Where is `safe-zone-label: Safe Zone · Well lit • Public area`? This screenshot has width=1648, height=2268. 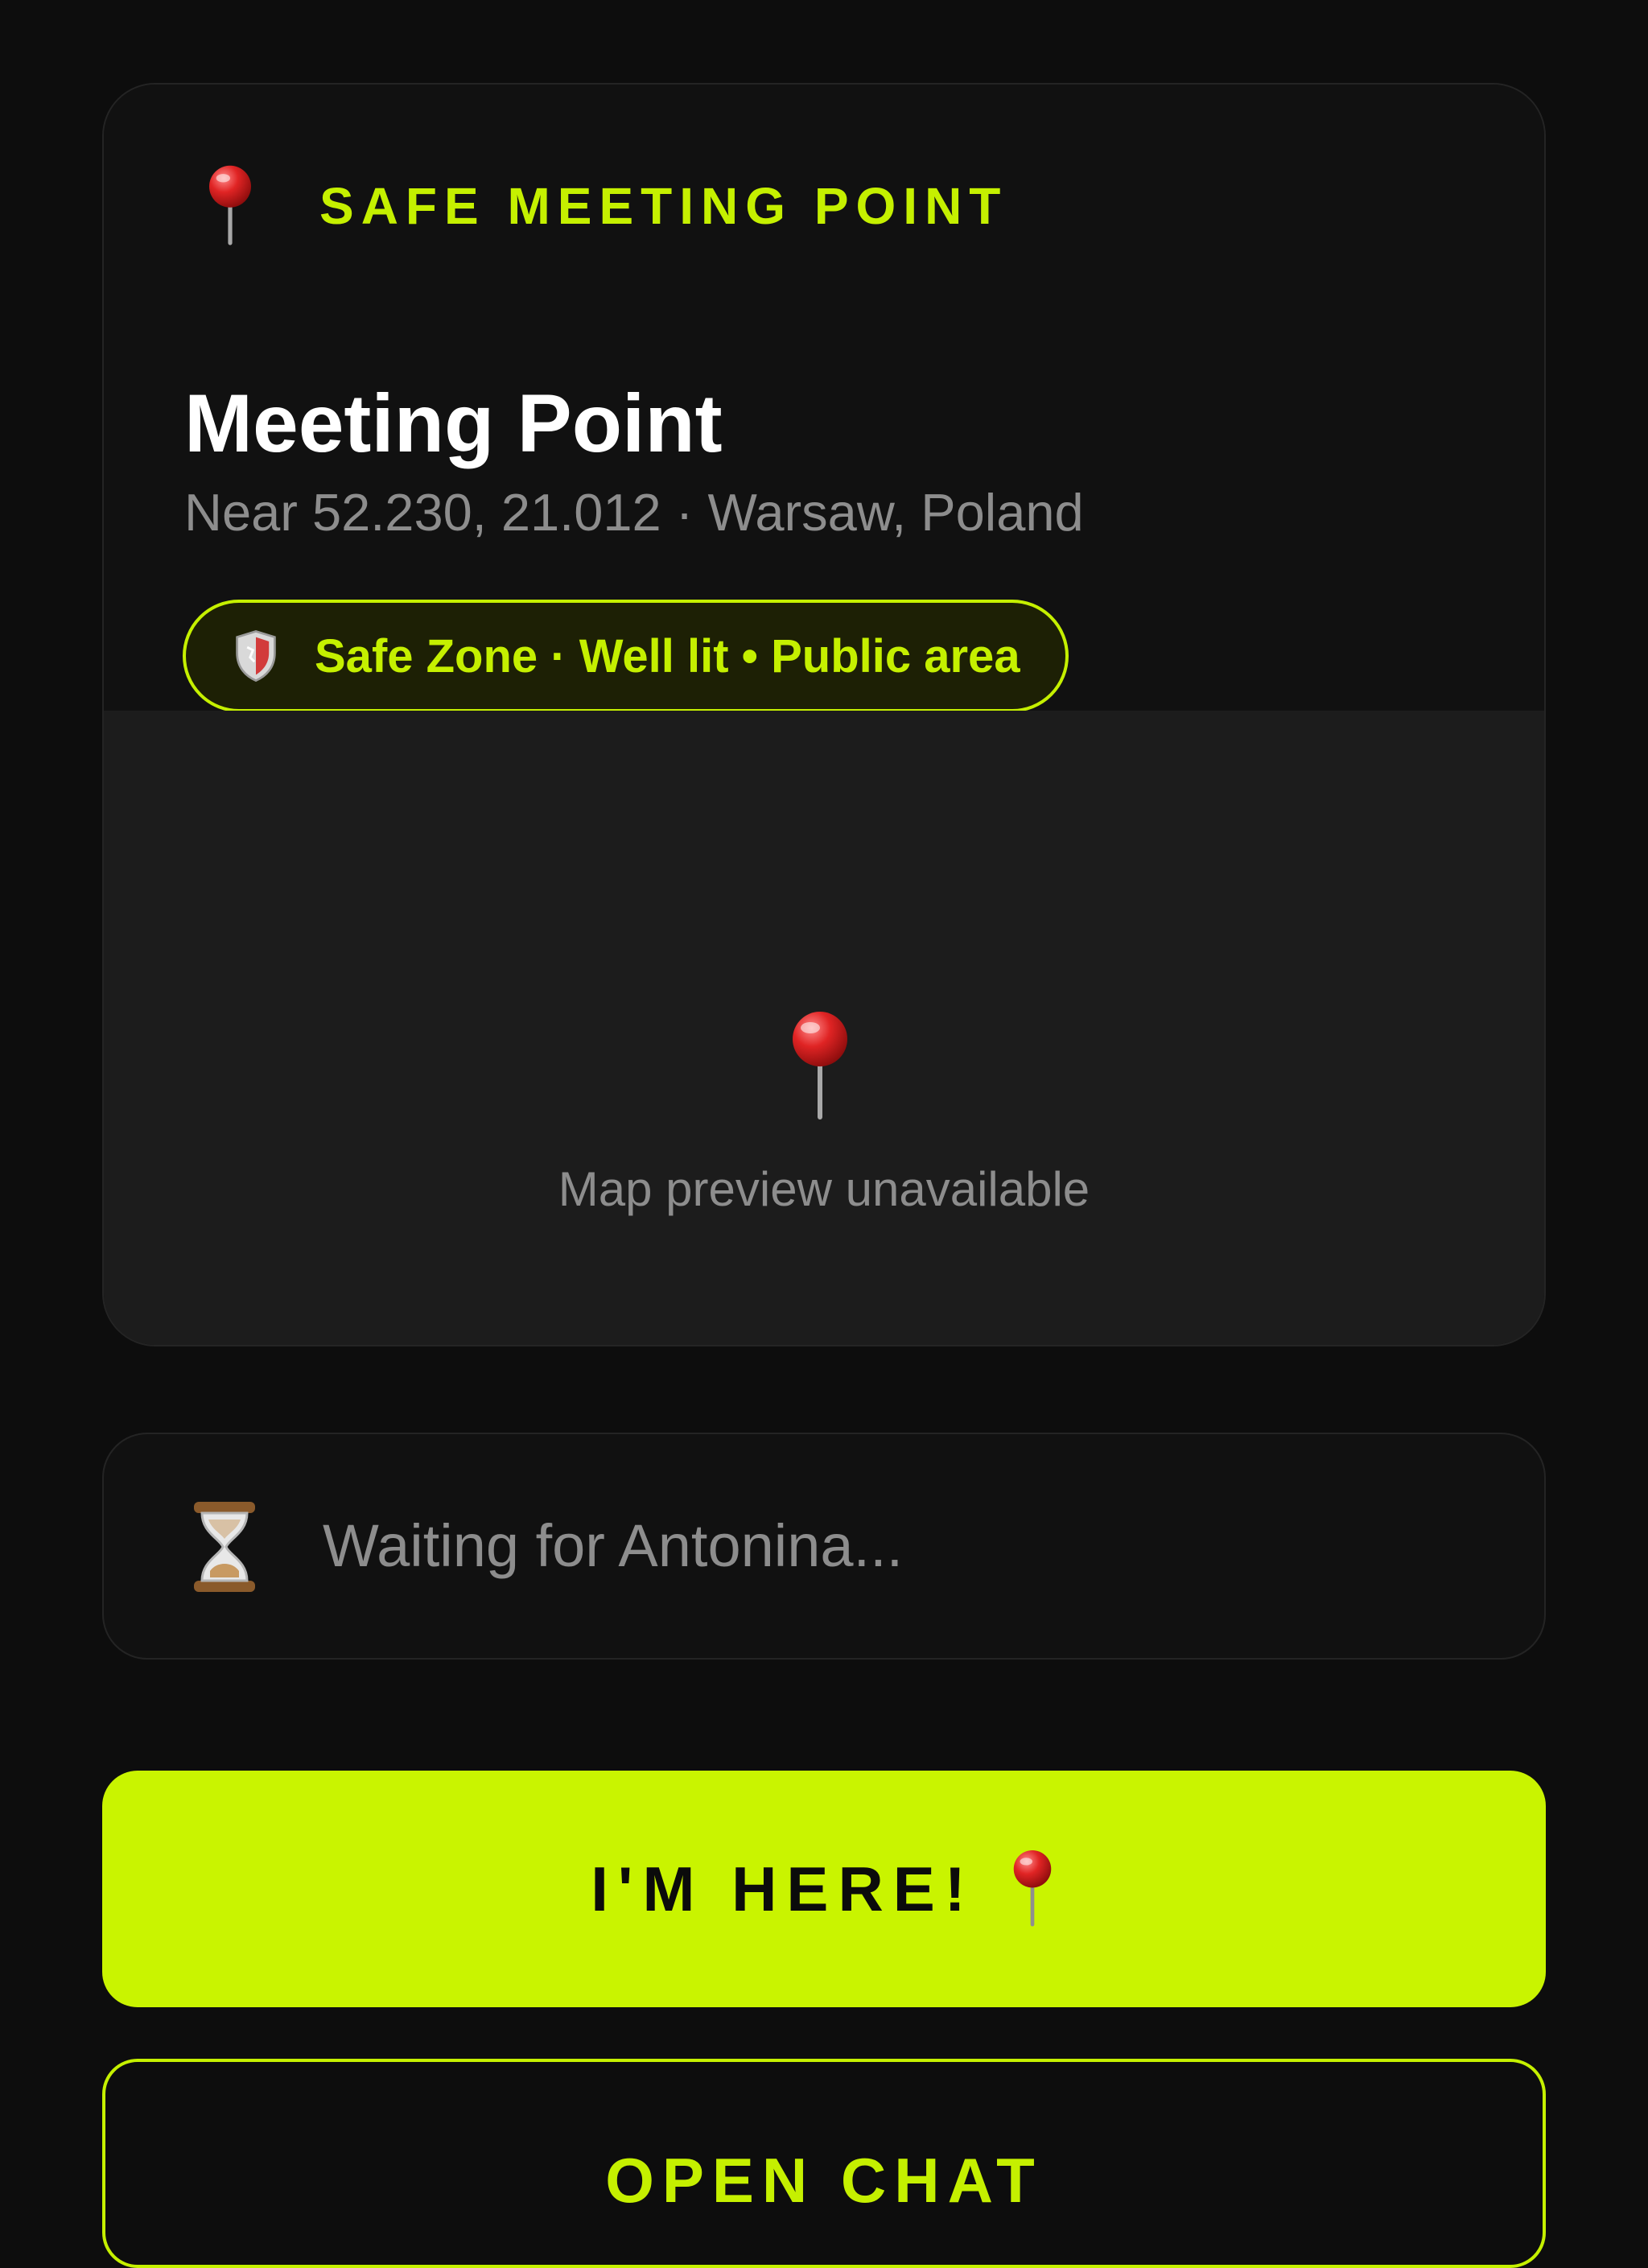
safe-zone-label: Safe Zone · Well lit • Public area is located at coordinates (667, 655).